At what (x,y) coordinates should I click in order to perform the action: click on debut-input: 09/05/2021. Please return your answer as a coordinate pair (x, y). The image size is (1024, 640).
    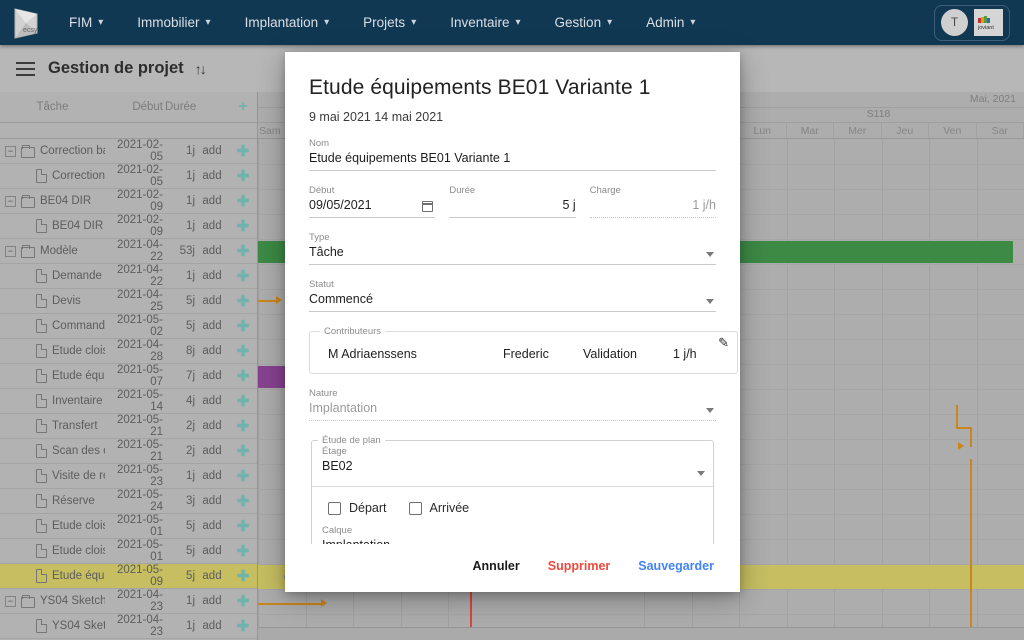
    Looking at the image, I should click on (372, 208).